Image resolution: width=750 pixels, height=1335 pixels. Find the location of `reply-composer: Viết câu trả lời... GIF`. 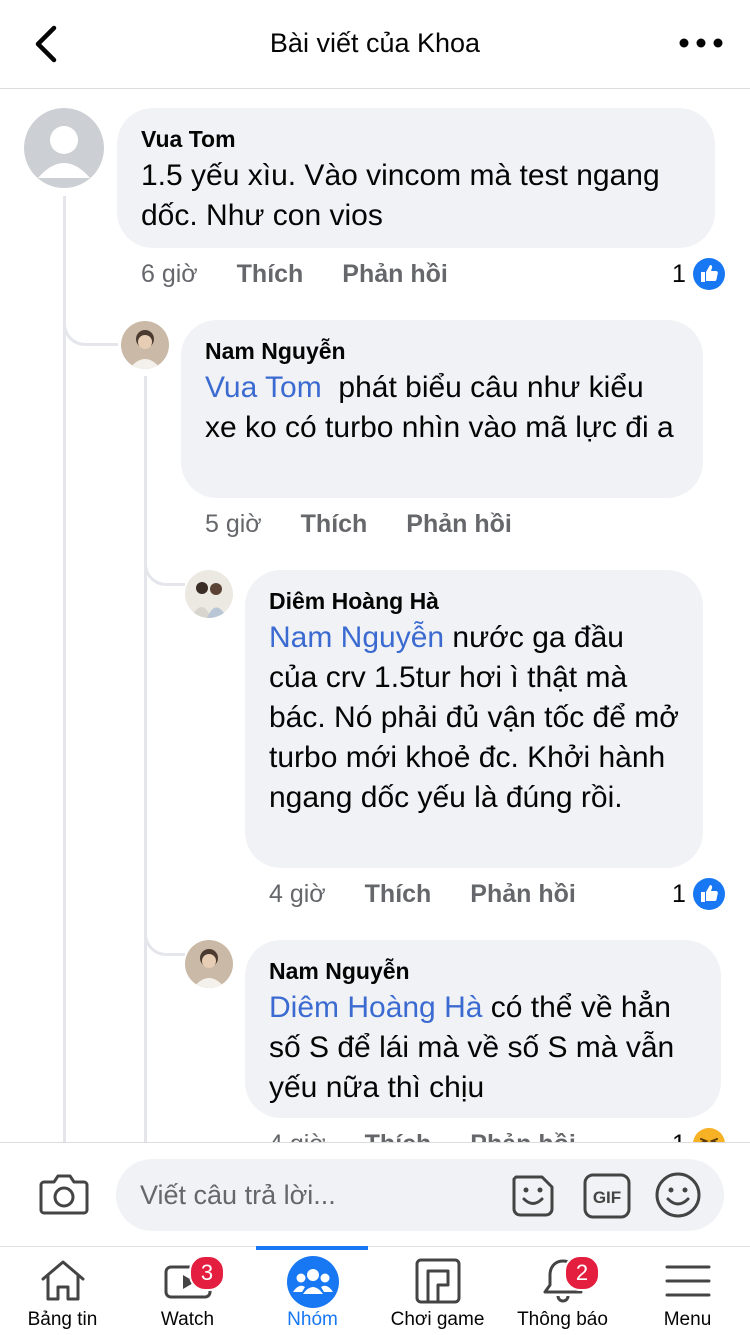

reply-composer: Viết câu trả lời... GIF is located at coordinates (375, 1194).